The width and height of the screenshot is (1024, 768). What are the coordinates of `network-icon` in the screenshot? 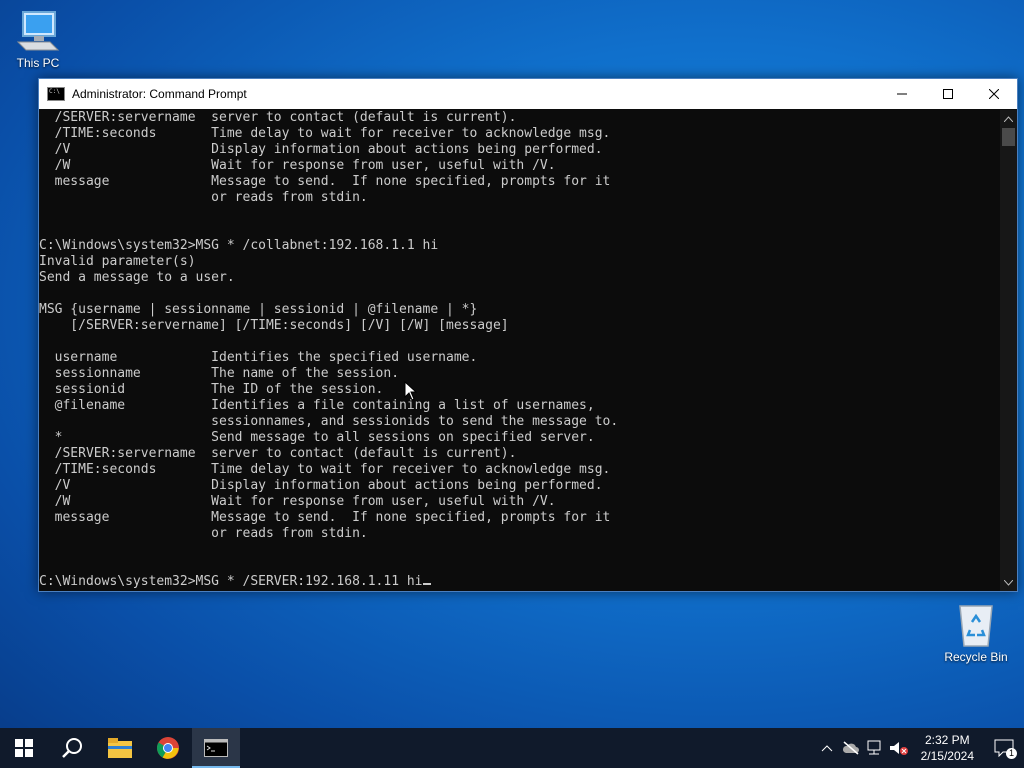 It's located at (874, 747).